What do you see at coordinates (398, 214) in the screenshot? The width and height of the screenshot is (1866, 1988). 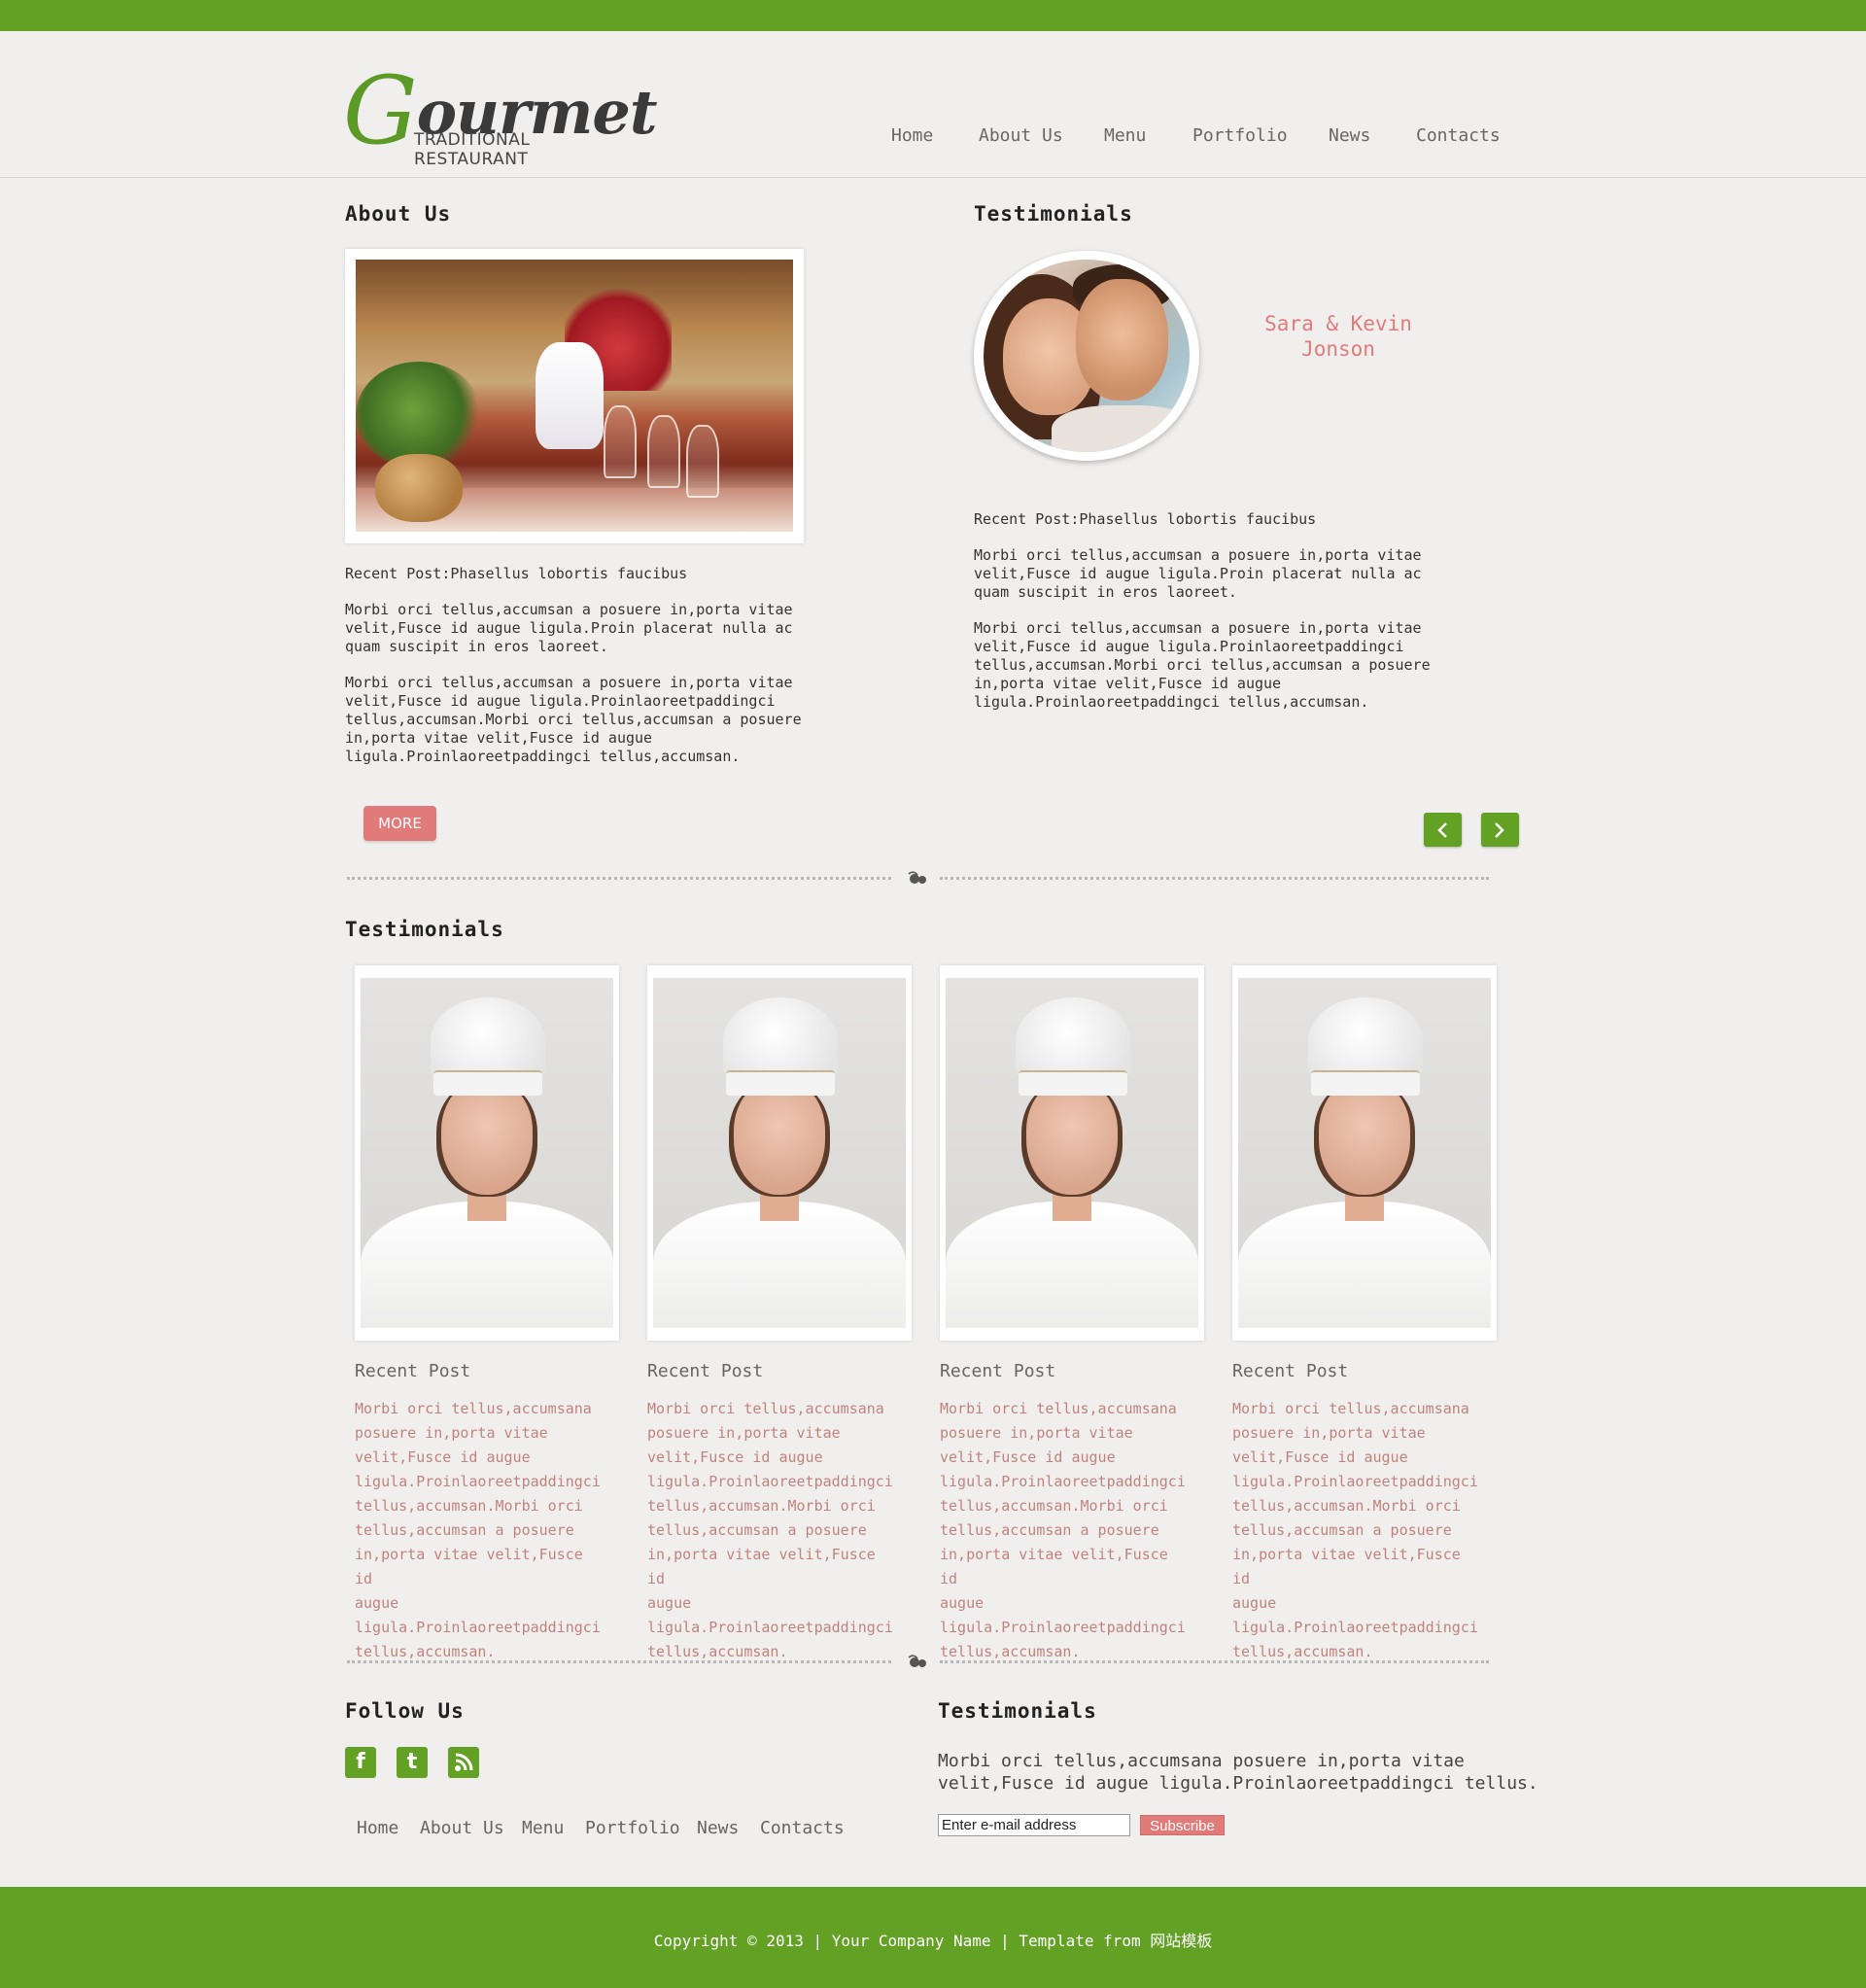 I see `about-title: About Us` at bounding box center [398, 214].